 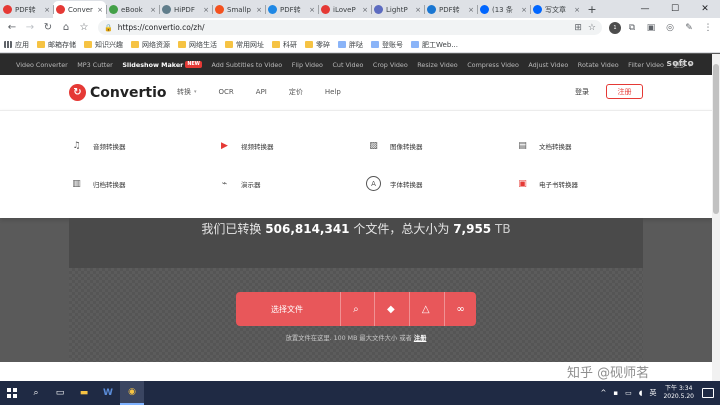 I want to click on search-icon: ⌕, so click(x=36, y=393).